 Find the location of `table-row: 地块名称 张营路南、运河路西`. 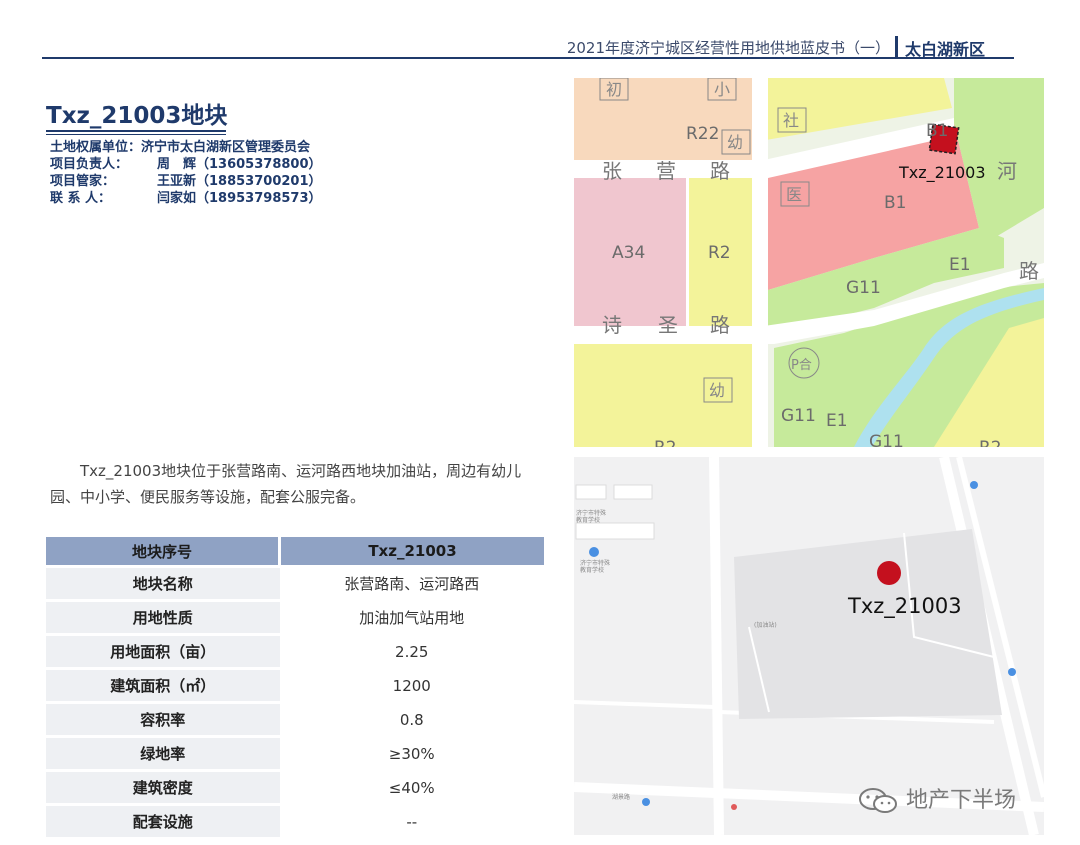

table-row: 地块名称 张营路南、运河路西 is located at coordinates (295, 584).